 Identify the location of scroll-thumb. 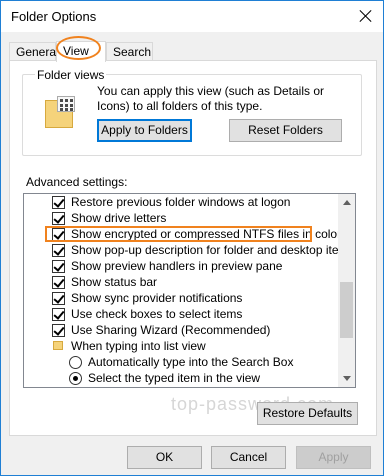
(346, 310).